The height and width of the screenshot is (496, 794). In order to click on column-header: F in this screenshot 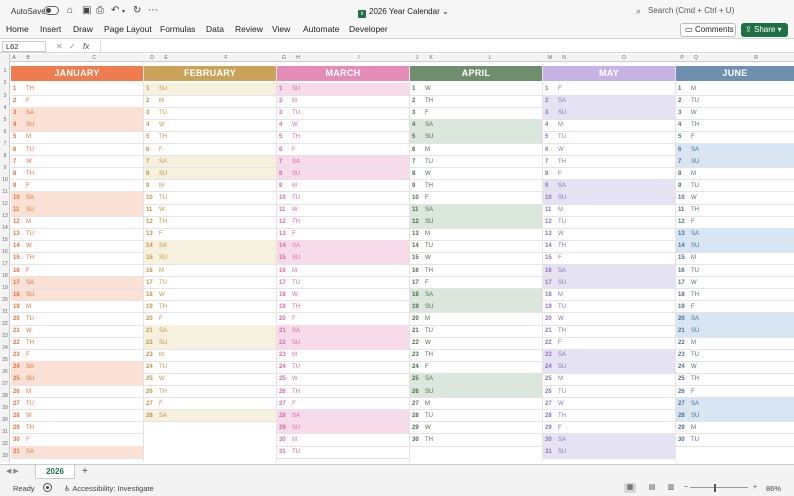, I will do `click(226, 58)`.